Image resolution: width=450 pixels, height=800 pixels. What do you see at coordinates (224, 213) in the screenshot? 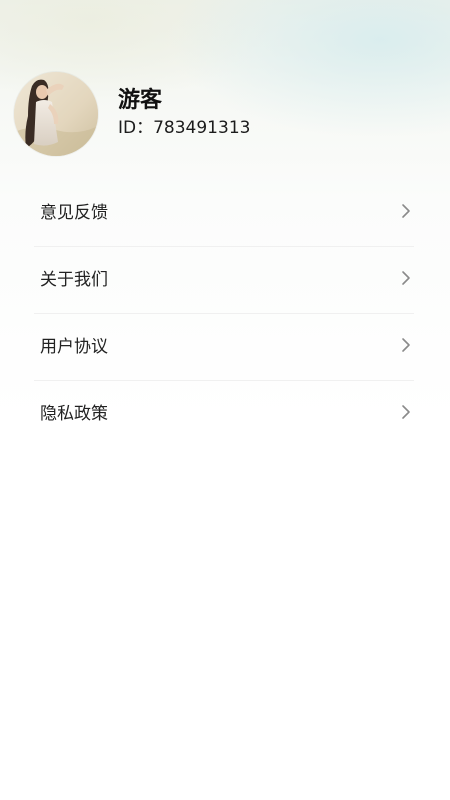
I see `menu-item-feedback: 意见反馈` at bounding box center [224, 213].